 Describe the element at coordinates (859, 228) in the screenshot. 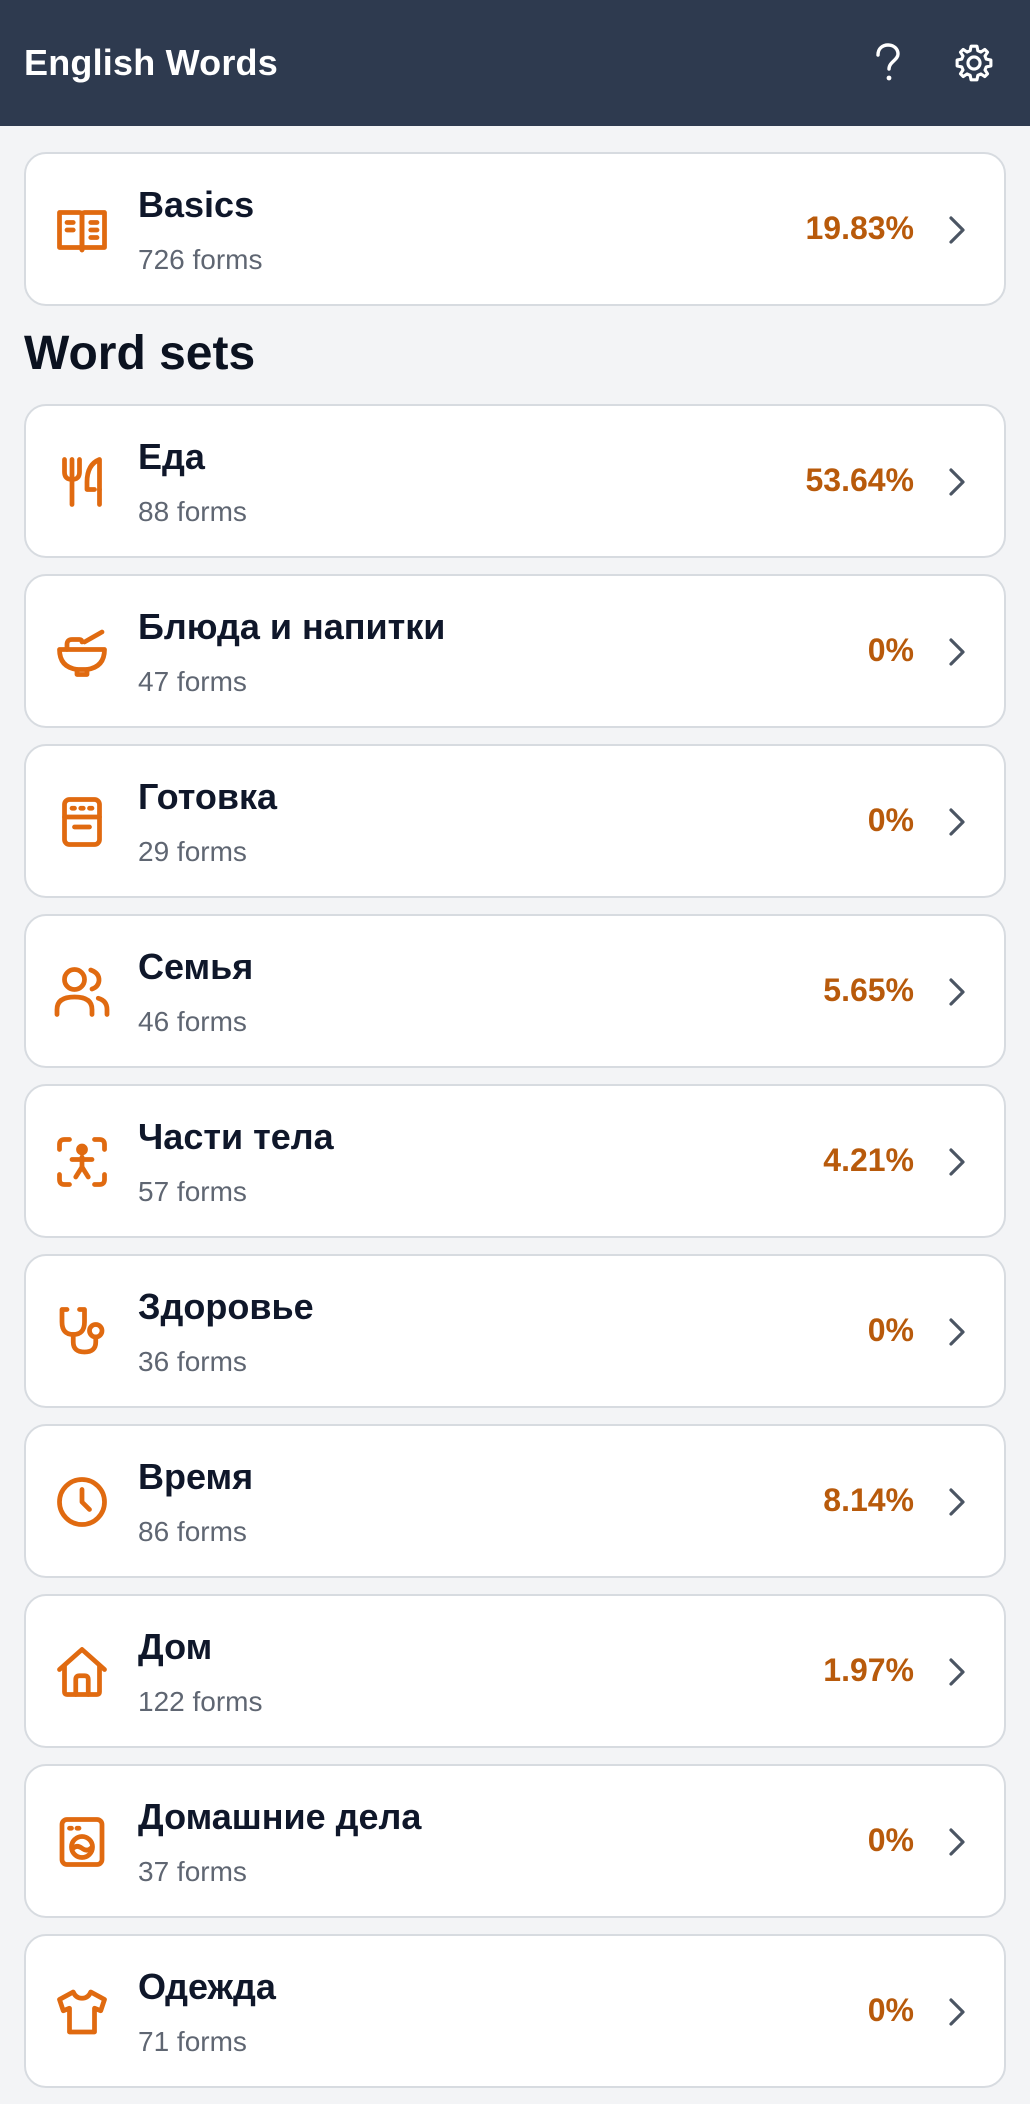

I see `basics-progress-percent: 19.83%` at that location.